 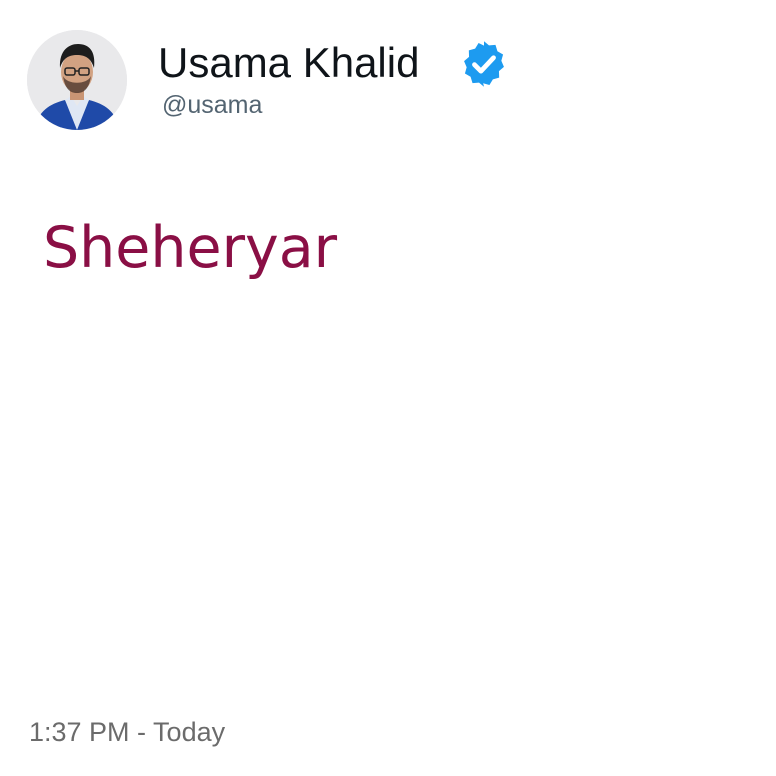 I want to click on verified-badge-icon, so click(x=484, y=64).